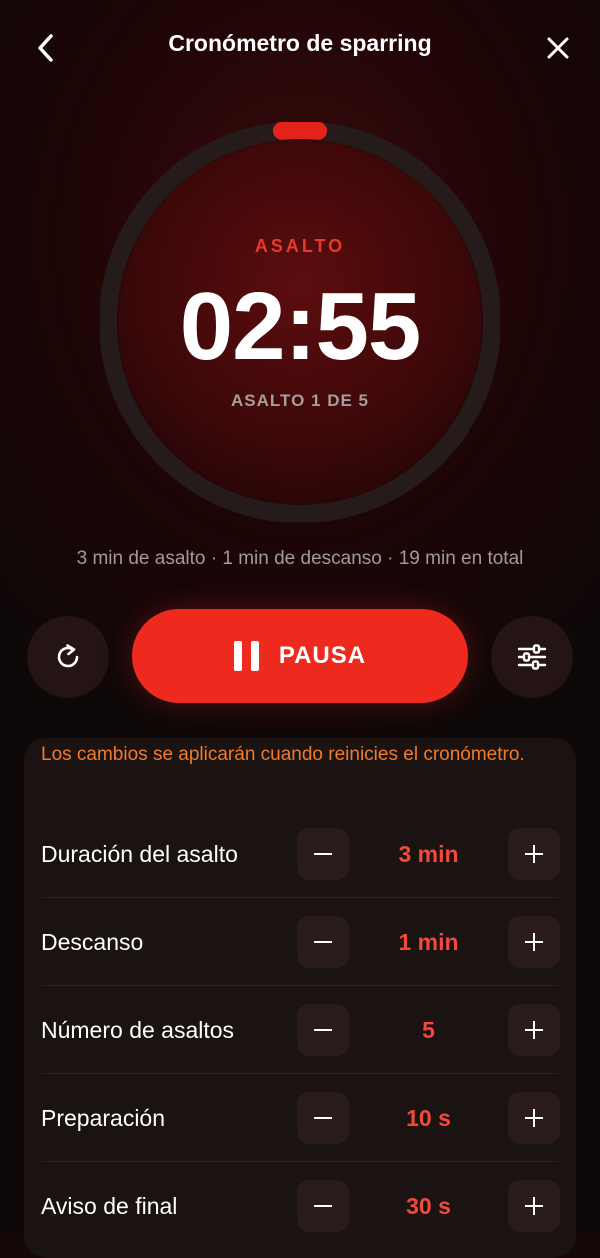 The width and height of the screenshot is (600, 1258). Describe the element at coordinates (428, 1118) in the screenshot. I see `setting-value: 10 s` at that location.